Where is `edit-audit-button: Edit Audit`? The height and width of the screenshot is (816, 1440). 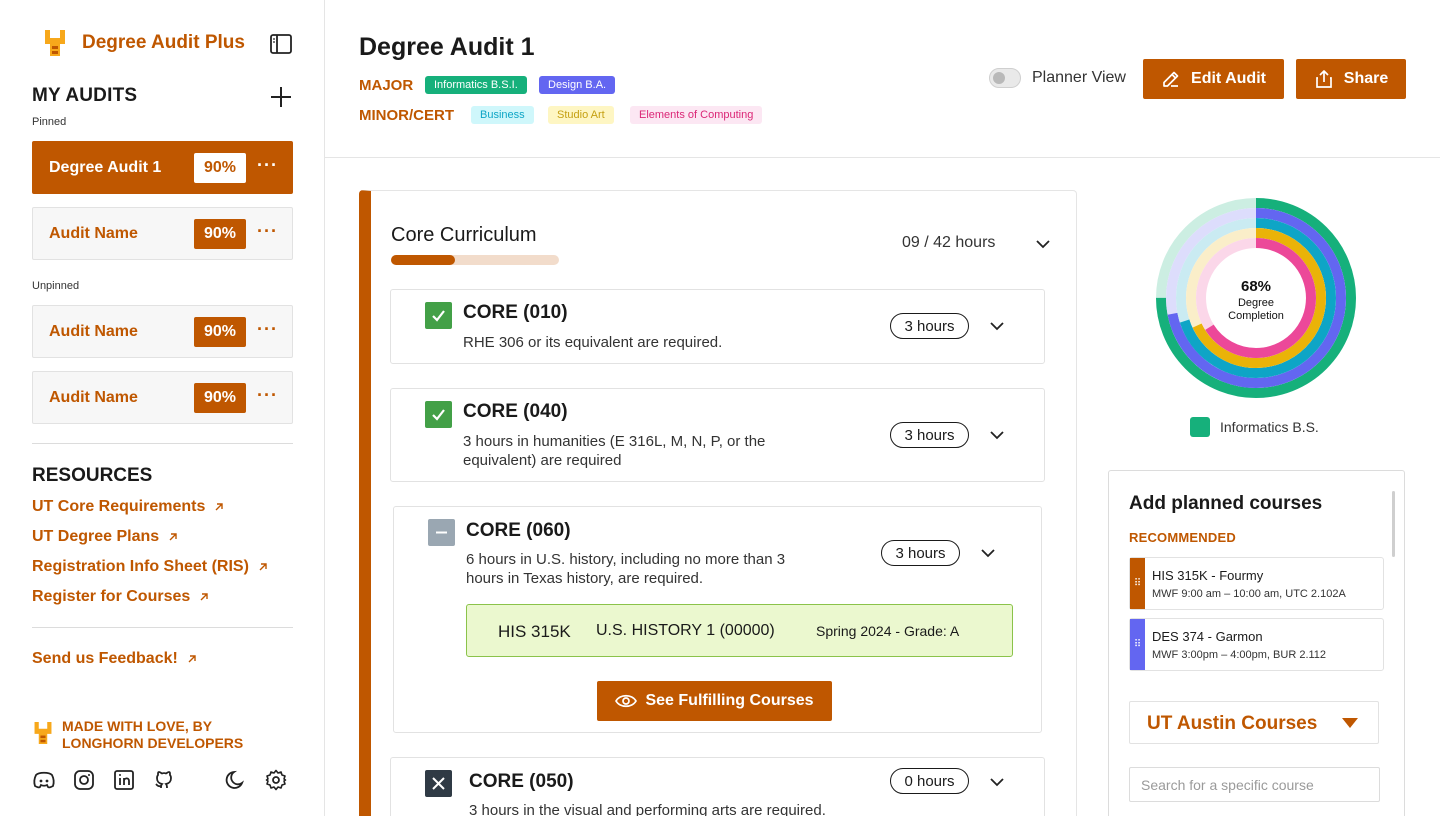 edit-audit-button: Edit Audit is located at coordinates (1213, 79).